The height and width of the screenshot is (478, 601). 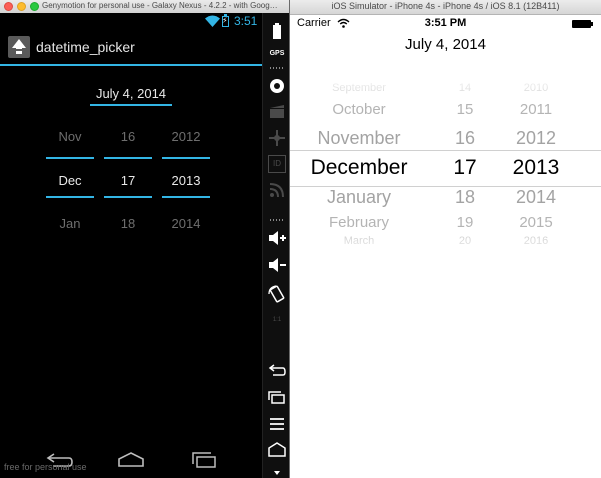 What do you see at coordinates (536, 241) in the screenshot?
I see `picker-year-option: 2016` at bounding box center [536, 241].